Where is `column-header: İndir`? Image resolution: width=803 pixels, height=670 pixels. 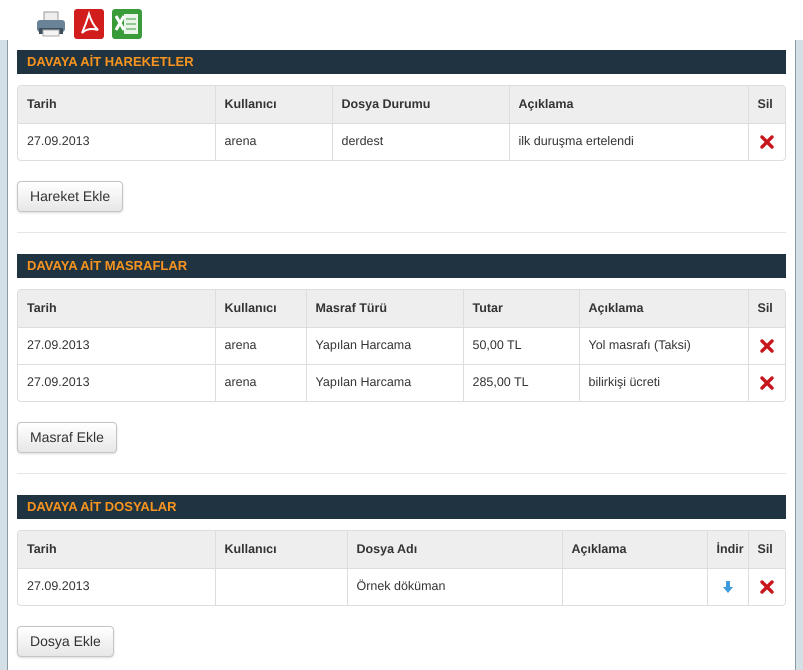 column-header: İndir is located at coordinates (727, 549).